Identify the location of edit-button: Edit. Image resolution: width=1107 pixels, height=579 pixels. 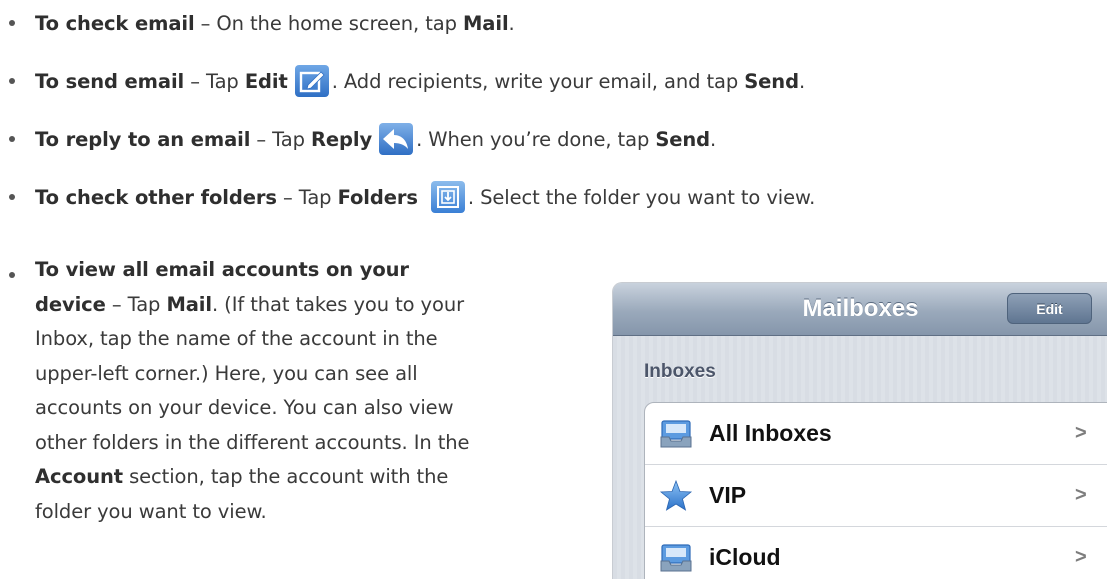
(1049, 308).